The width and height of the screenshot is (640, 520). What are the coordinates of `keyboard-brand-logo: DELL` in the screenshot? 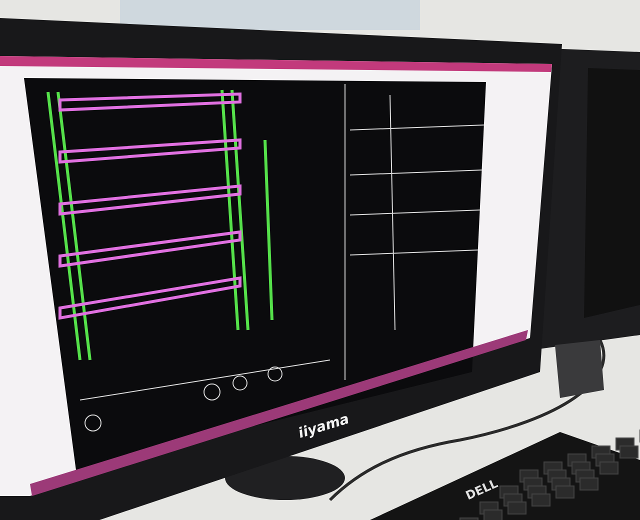 It's located at (482, 489).